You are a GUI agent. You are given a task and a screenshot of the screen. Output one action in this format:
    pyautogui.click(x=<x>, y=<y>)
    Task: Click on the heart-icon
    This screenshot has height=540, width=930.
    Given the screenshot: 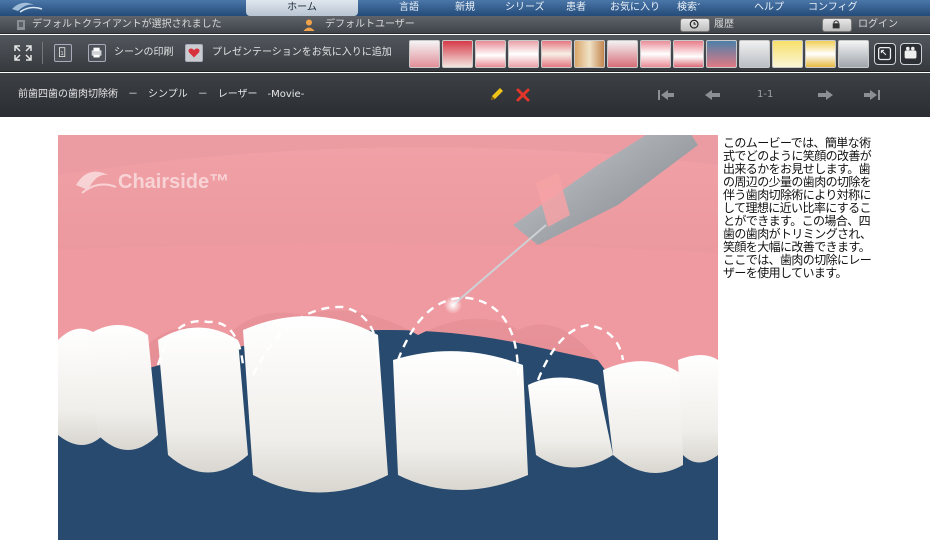 What is the action you would take?
    pyautogui.click(x=194, y=53)
    